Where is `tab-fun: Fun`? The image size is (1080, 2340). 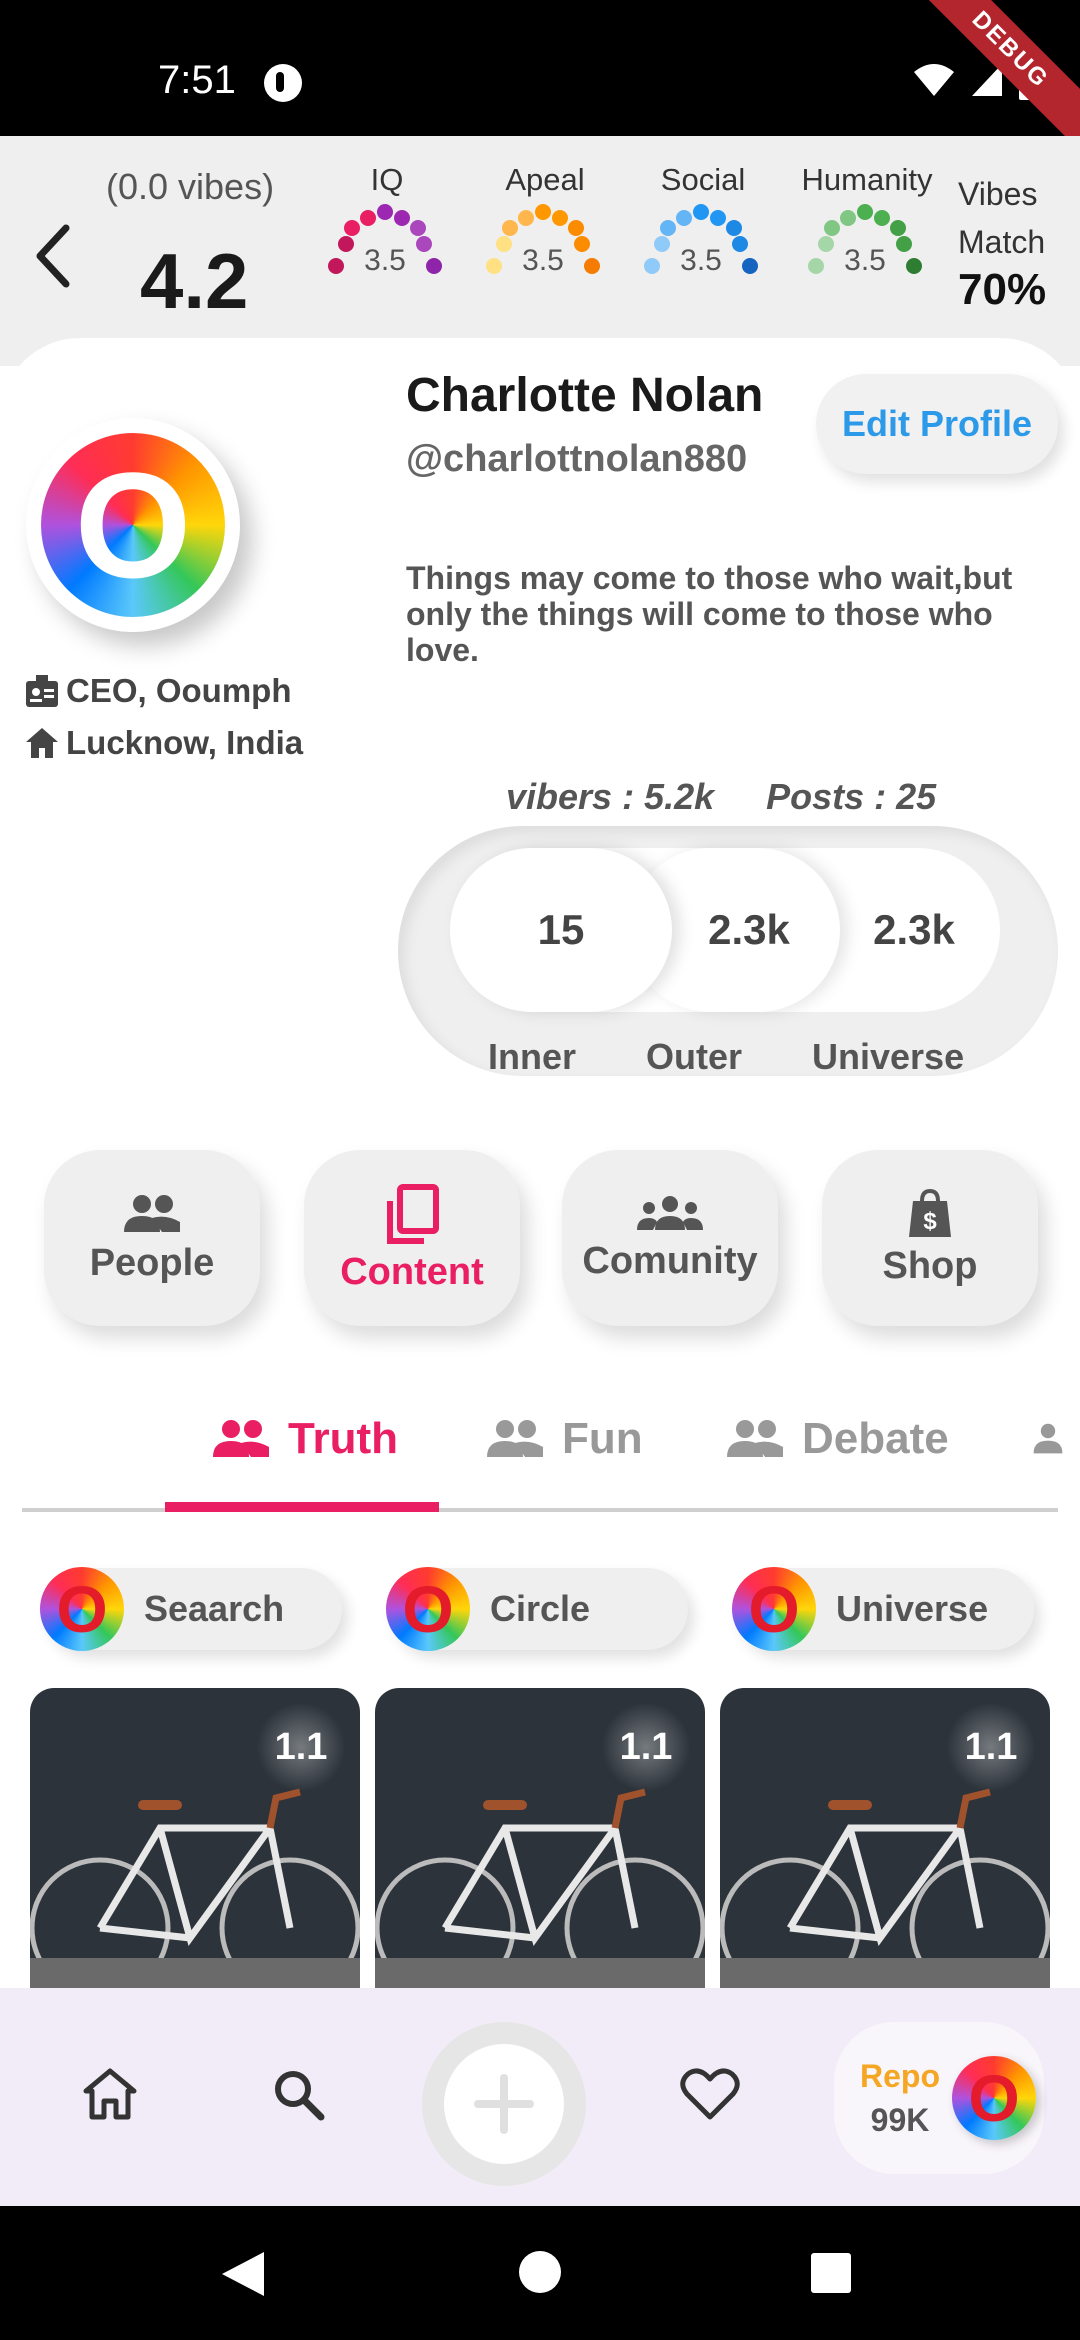 tab-fun: Fun is located at coordinates (563, 1439).